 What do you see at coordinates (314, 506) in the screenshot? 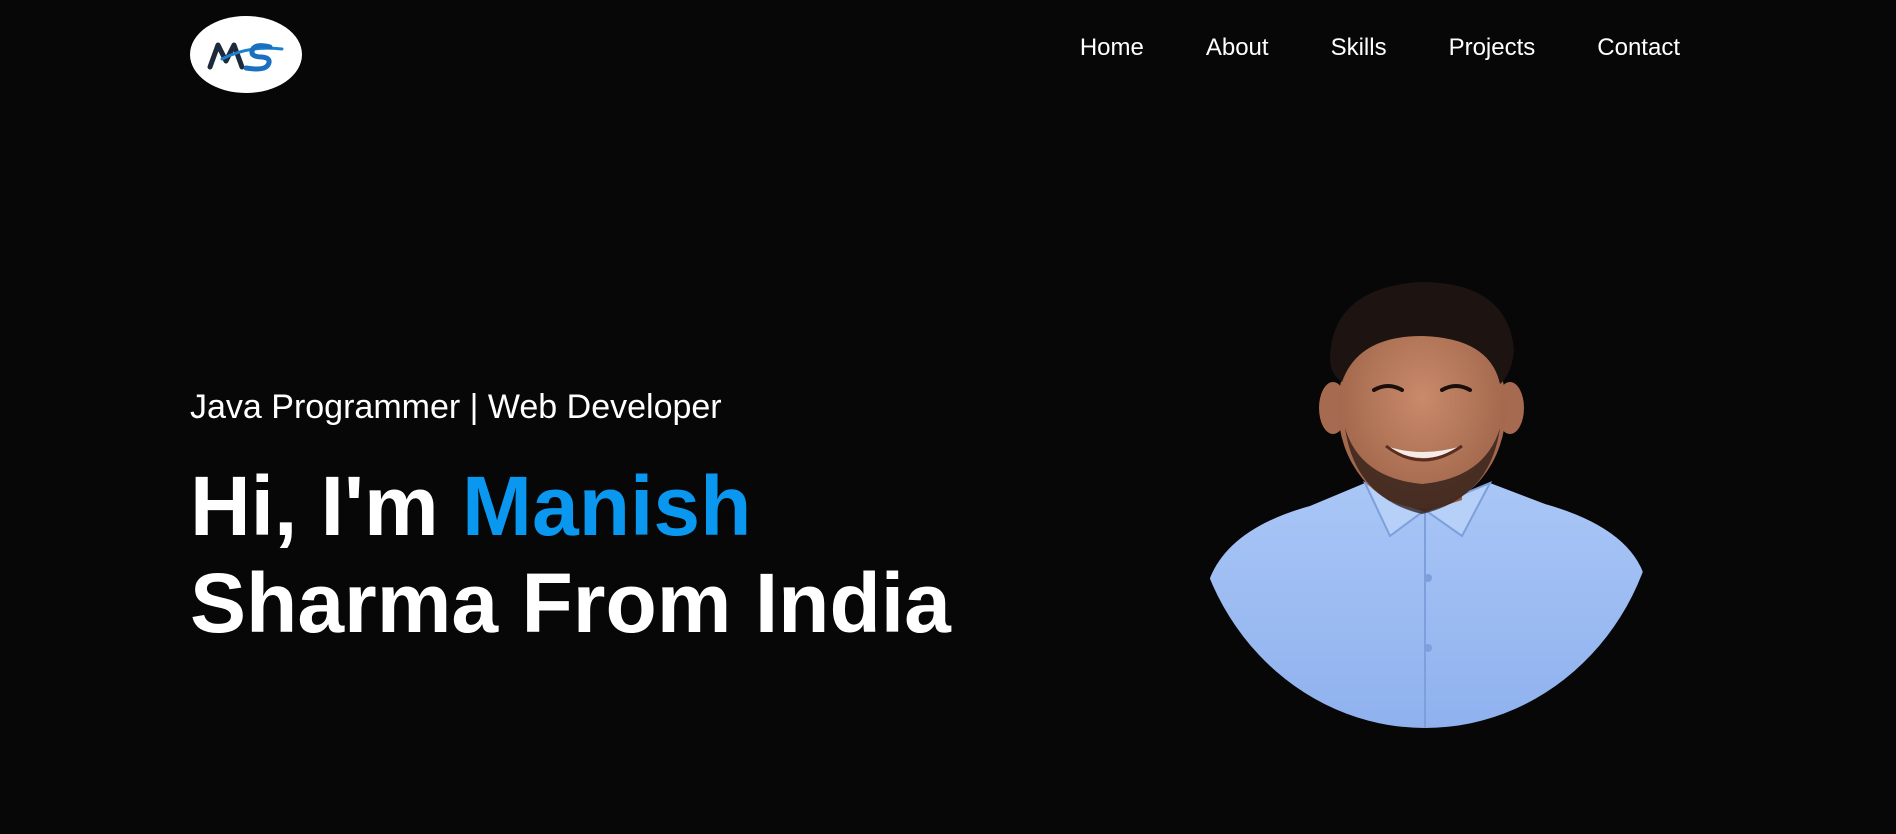
I see `hero-greeting: Hi, I'm` at bounding box center [314, 506].